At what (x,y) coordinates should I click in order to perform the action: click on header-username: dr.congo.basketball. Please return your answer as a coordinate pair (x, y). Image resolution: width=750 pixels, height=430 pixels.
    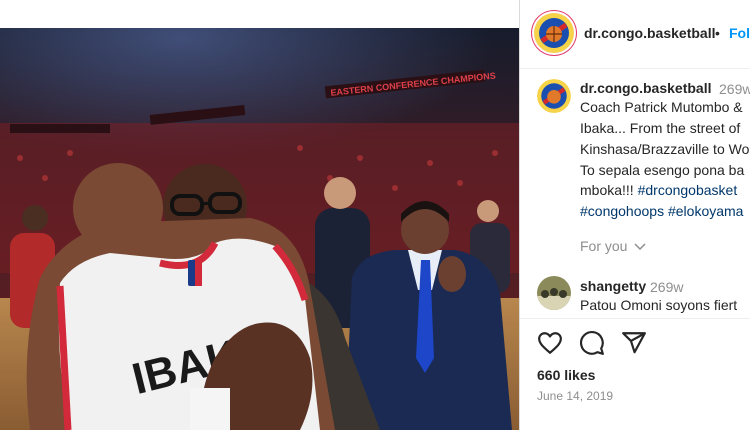
    Looking at the image, I should click on (649, 33).